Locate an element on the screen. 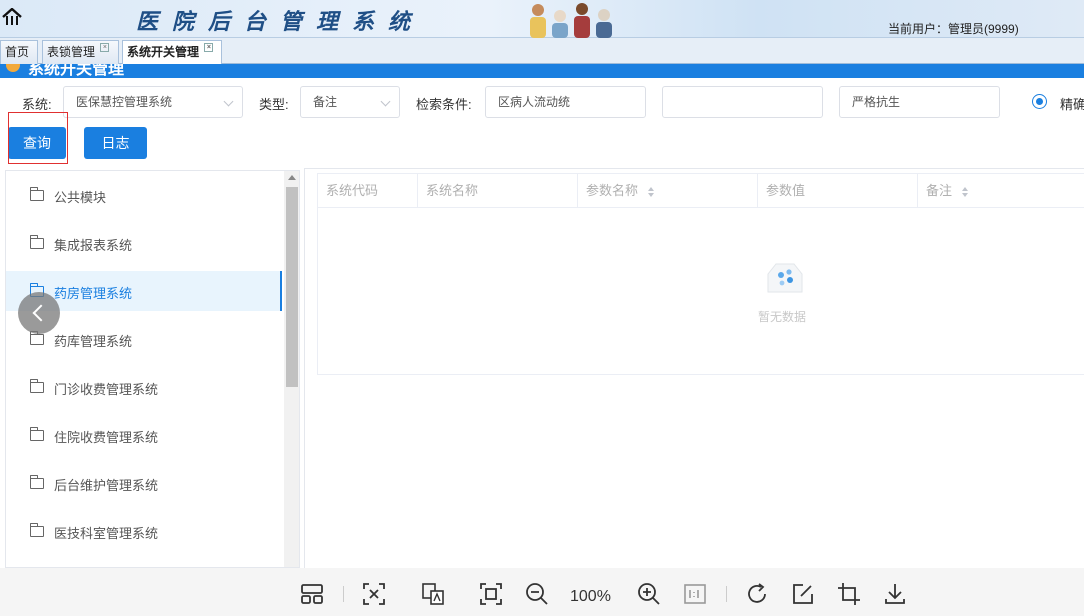  column-header-param-name: 参数名称 is located at coordinates (668, 191).